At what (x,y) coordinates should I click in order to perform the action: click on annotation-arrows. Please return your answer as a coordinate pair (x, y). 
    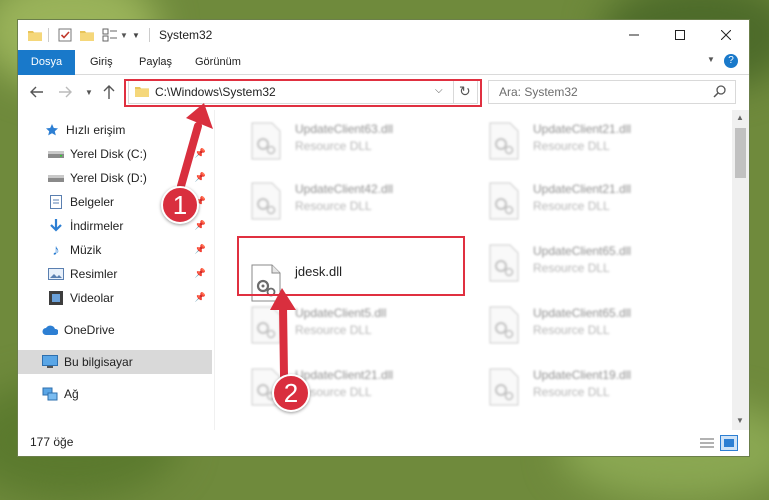
    Looking at the image, I should click on (236, 241).